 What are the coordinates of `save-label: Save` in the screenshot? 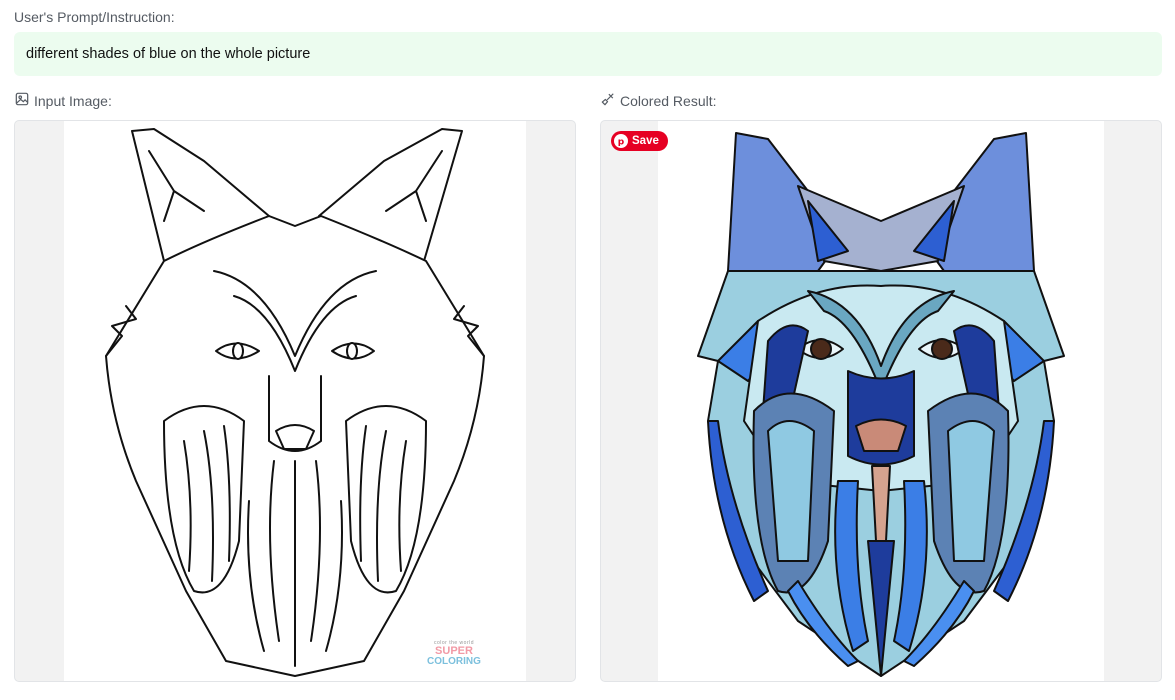 It's located at (645, 141).